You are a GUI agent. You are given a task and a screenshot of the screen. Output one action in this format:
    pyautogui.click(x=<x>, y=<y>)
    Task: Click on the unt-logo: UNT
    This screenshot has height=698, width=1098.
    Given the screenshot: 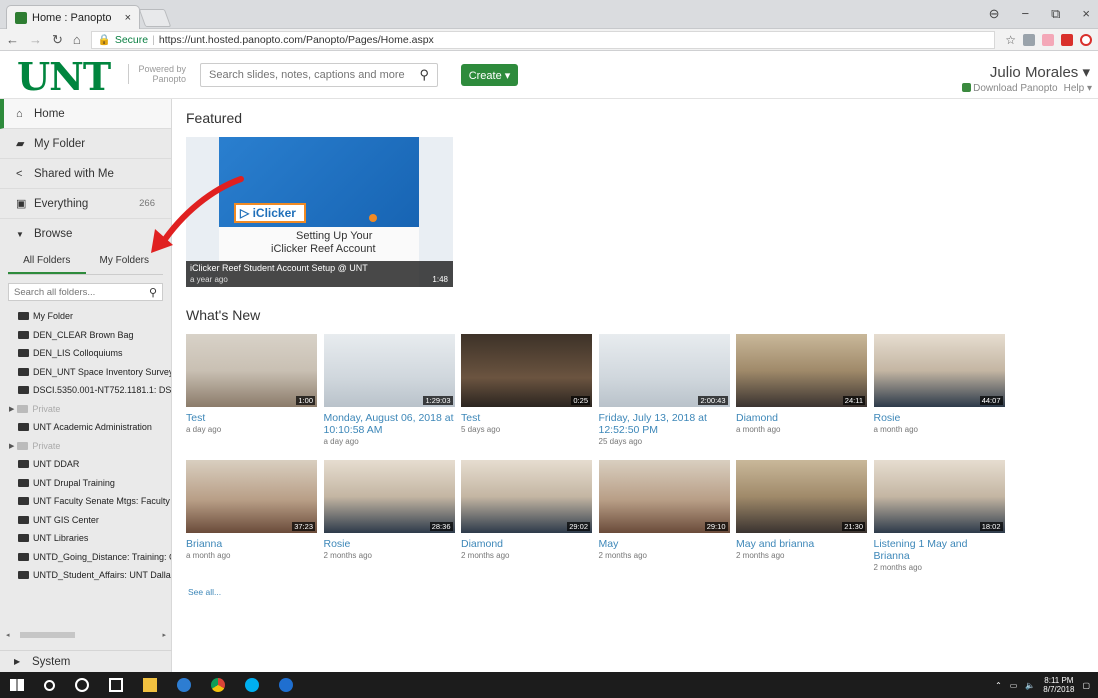 What is the action you would take?
    pyautogui.click(x=64, y=76)
    